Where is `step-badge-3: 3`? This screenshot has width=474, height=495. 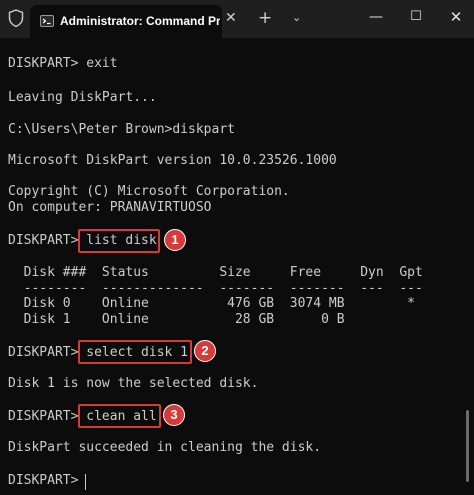 step-badge-3: 3 is located at coordinates (174, 415).